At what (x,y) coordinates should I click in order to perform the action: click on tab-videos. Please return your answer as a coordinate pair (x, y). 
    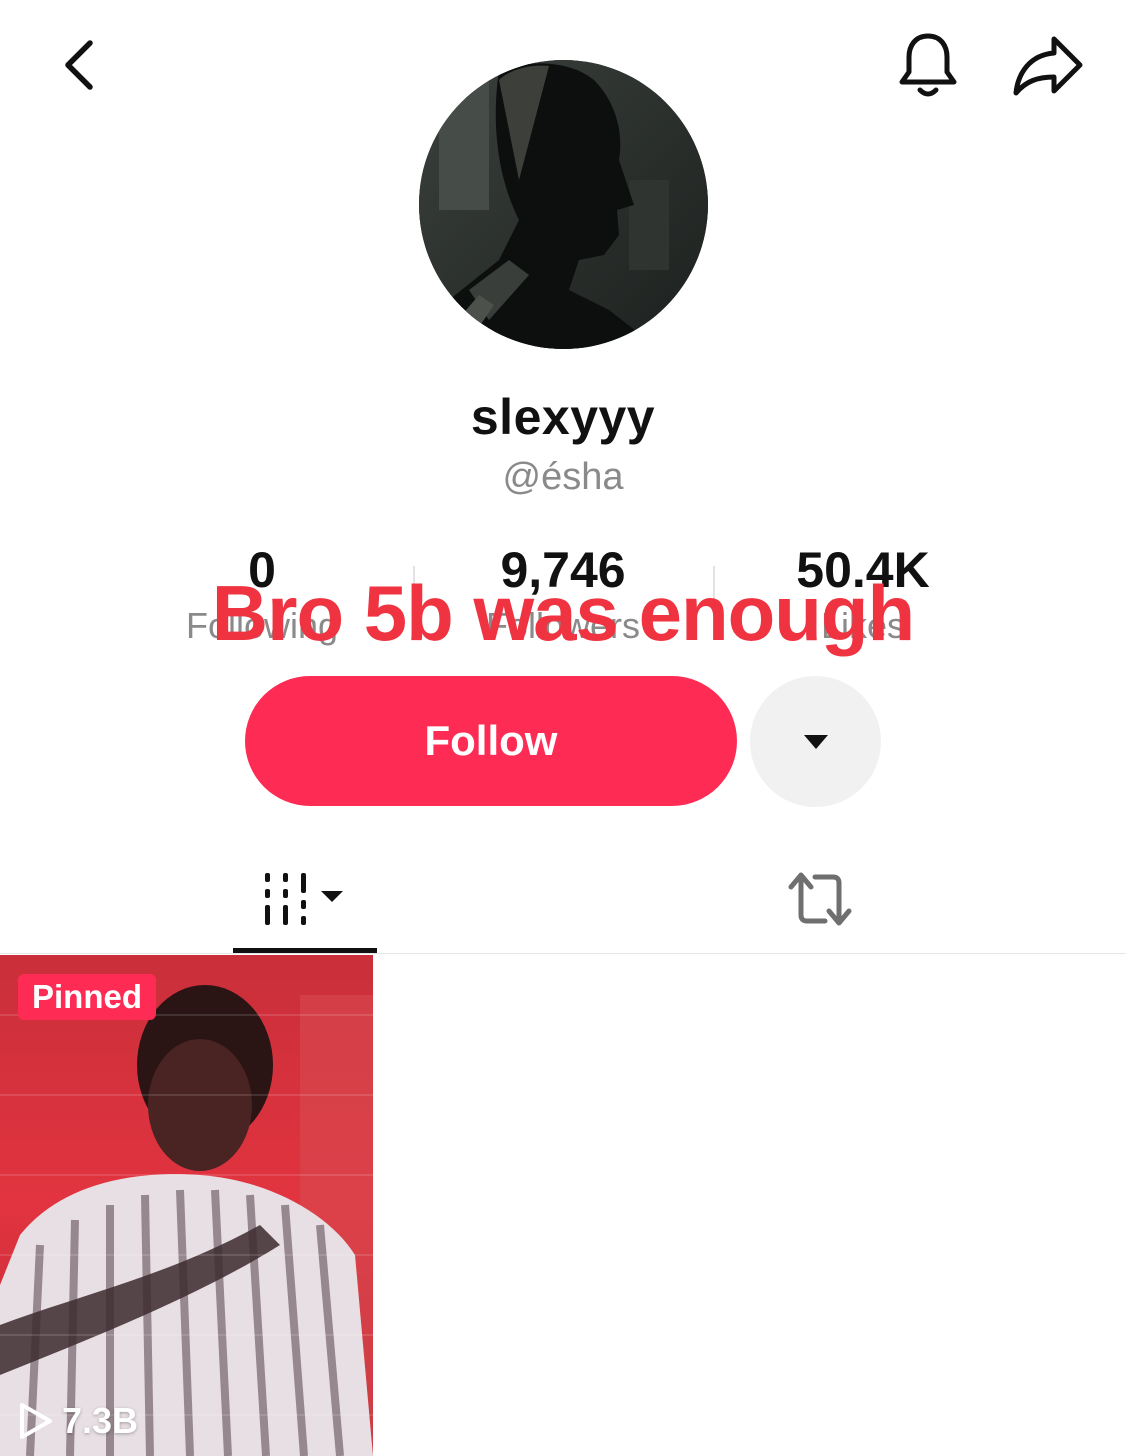
    Looking at the image, I should click on (305, 899).